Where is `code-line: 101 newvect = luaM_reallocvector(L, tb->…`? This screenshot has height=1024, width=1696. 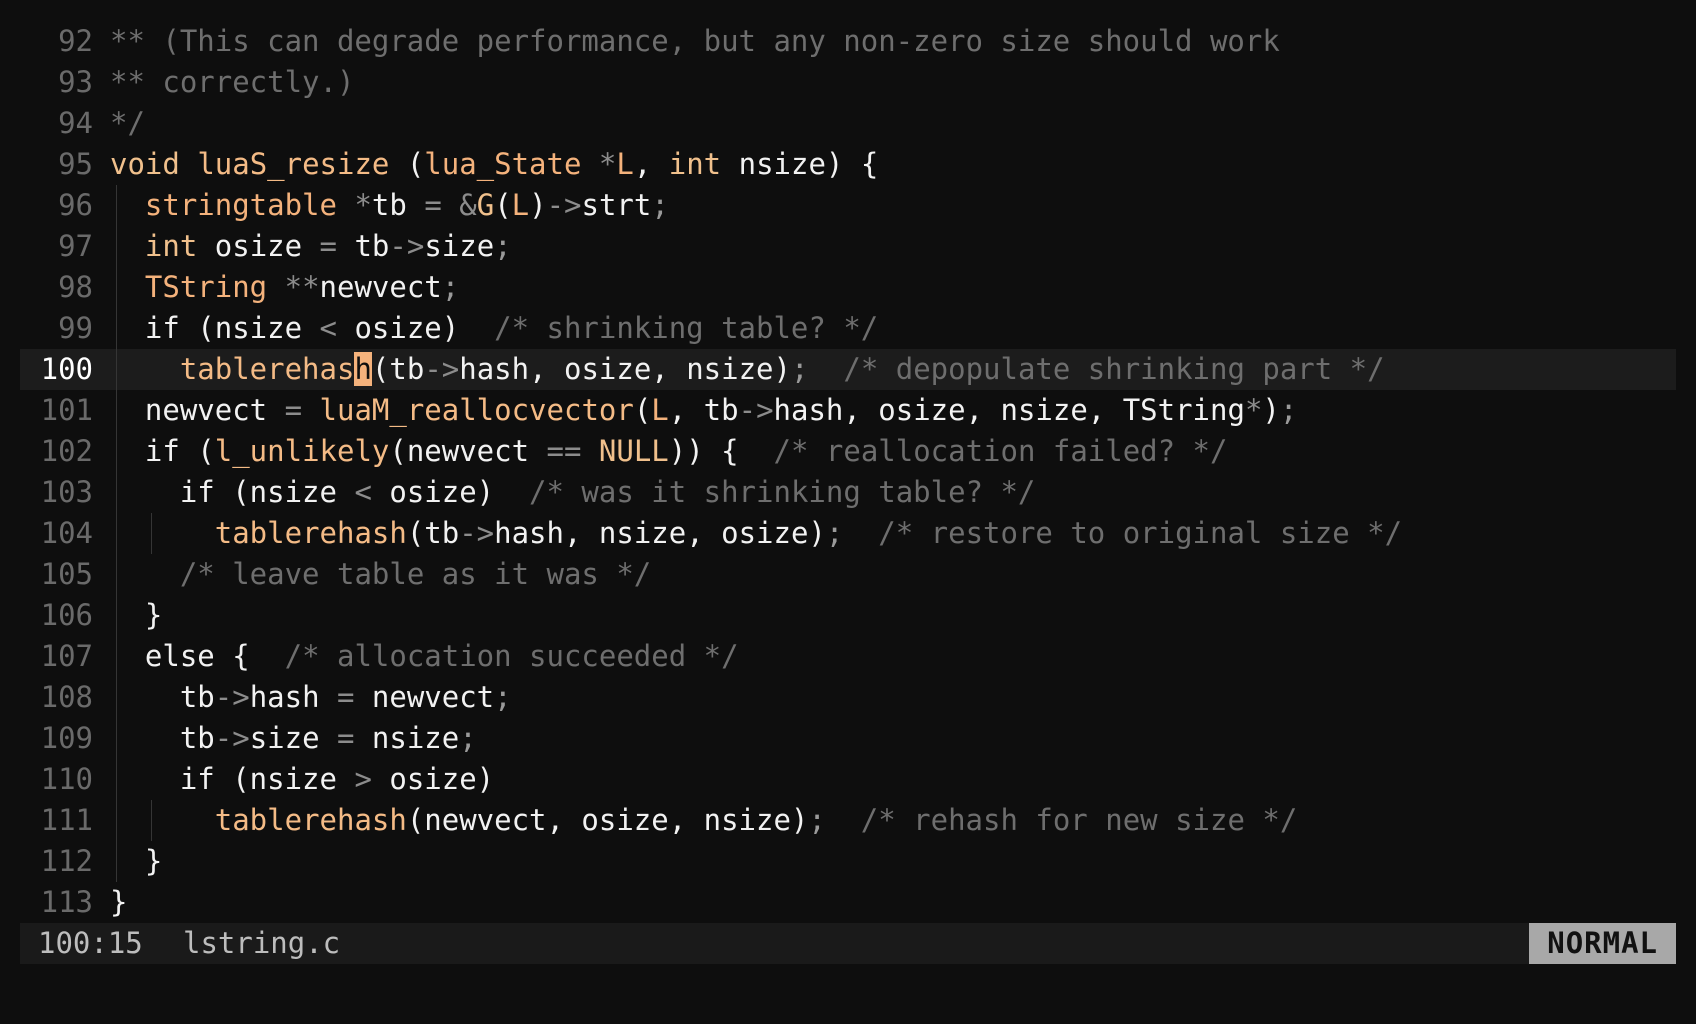
code-line: 101 newvect = luaM_reallocvector(L, tb->… is located at coordinates (848, 410).